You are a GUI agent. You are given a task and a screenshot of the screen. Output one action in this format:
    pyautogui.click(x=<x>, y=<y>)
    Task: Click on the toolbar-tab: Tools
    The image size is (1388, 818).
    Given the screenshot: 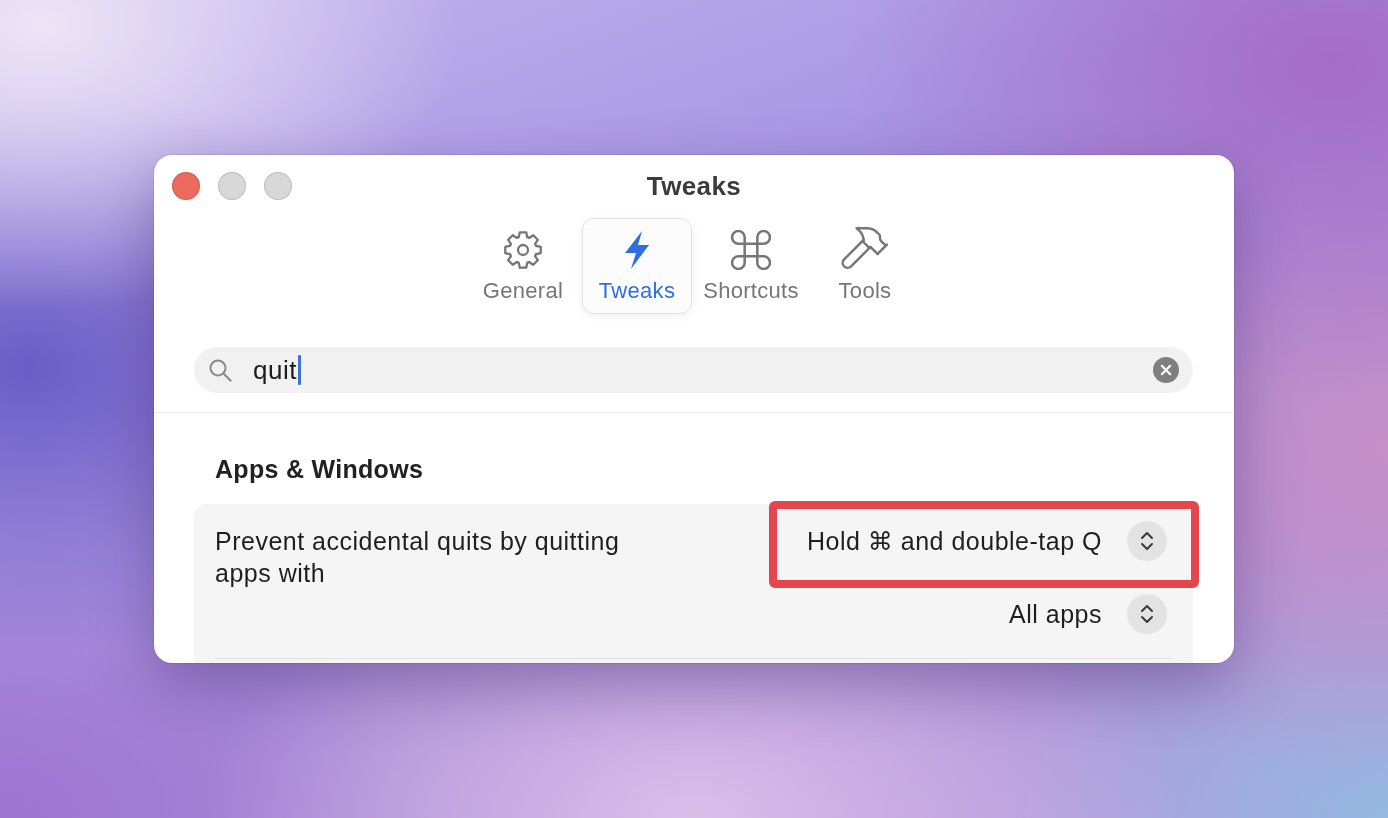 What is the action you would take?
    pyautogui.click(x=865, y=266)
    